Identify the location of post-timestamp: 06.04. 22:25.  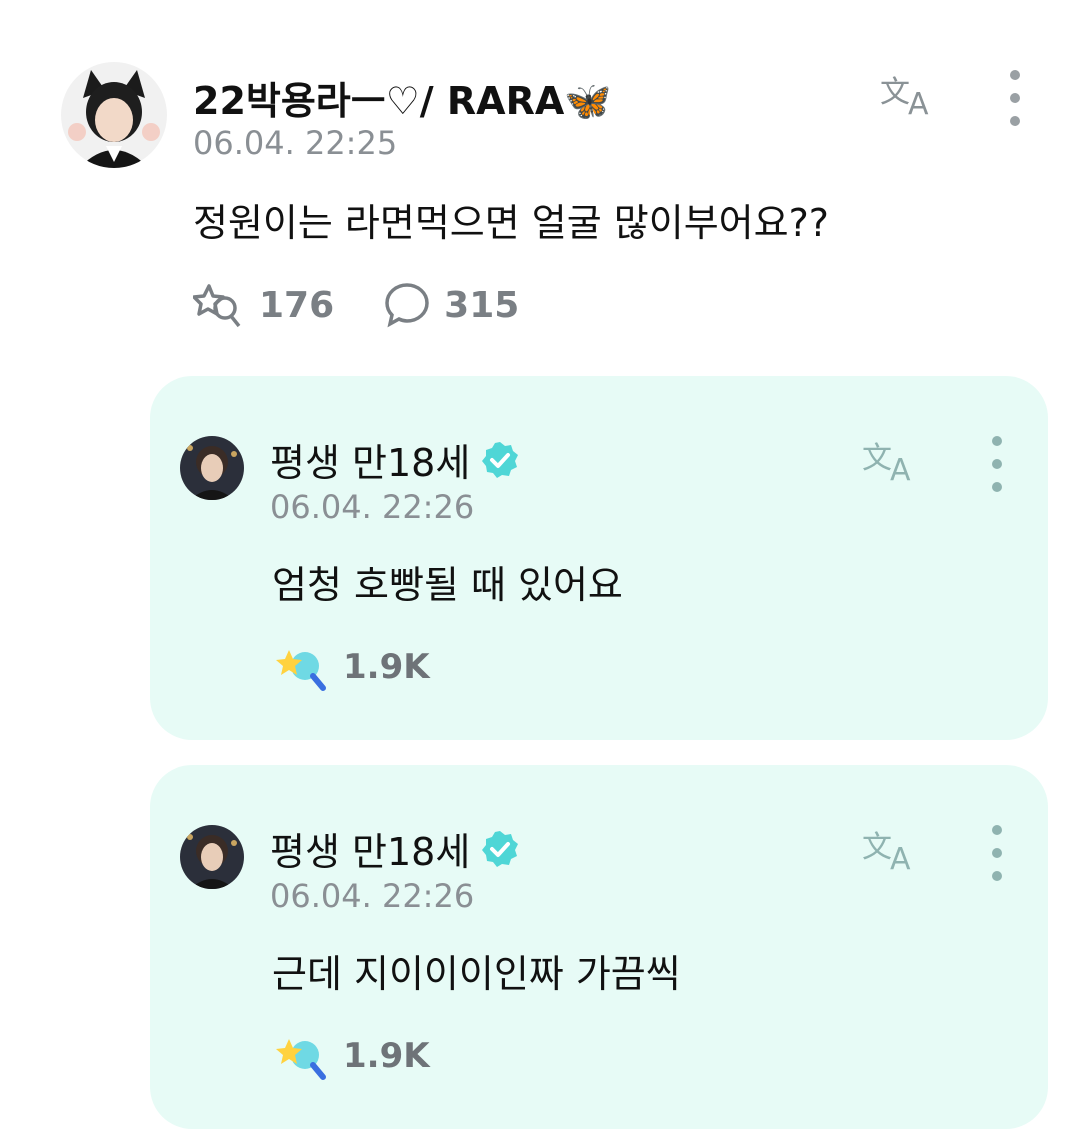
(295, 143).